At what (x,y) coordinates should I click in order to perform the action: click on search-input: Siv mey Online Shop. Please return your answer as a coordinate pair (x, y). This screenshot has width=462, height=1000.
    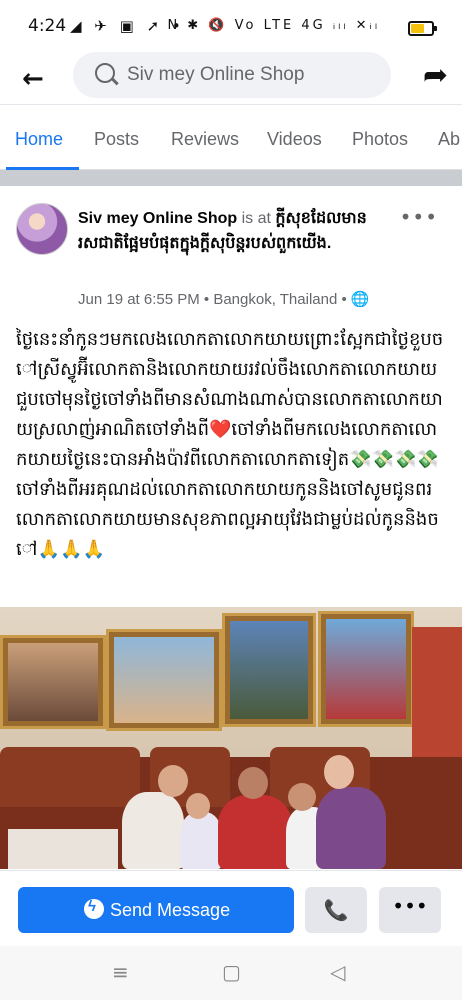
    Looking at the image, I should click on (232, 75).